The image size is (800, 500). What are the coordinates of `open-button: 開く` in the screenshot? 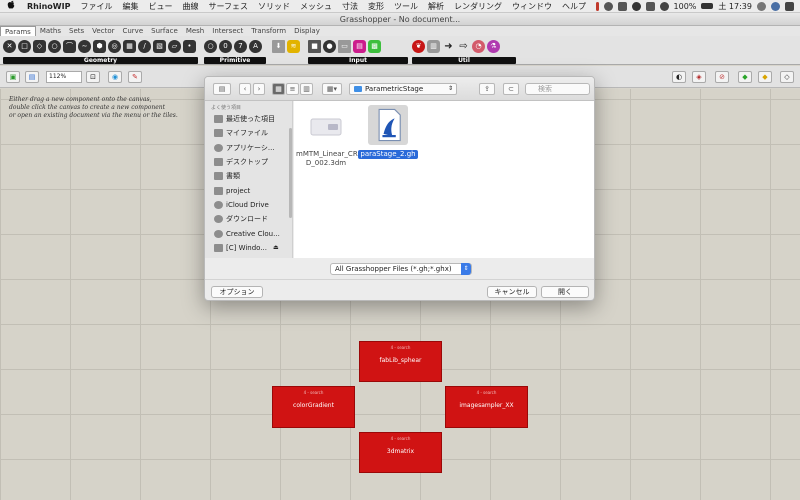 It's located at (565, 292).